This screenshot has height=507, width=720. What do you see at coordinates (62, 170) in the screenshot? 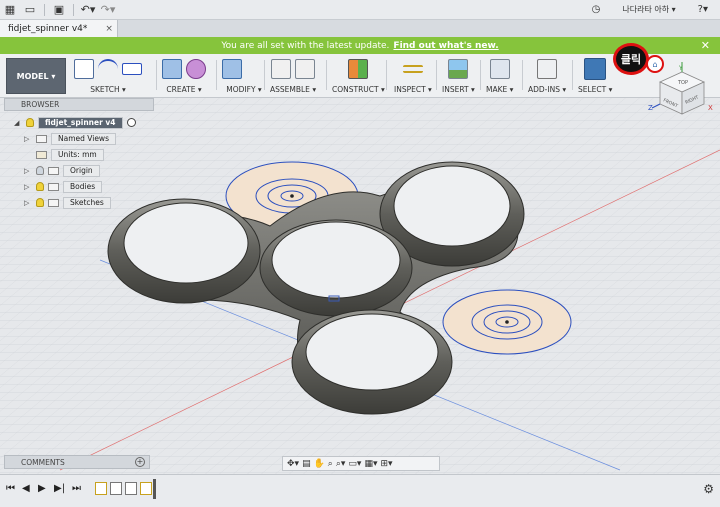
I see `browser-item-origin: ▷ Origin` at bounding box center [62, 170].